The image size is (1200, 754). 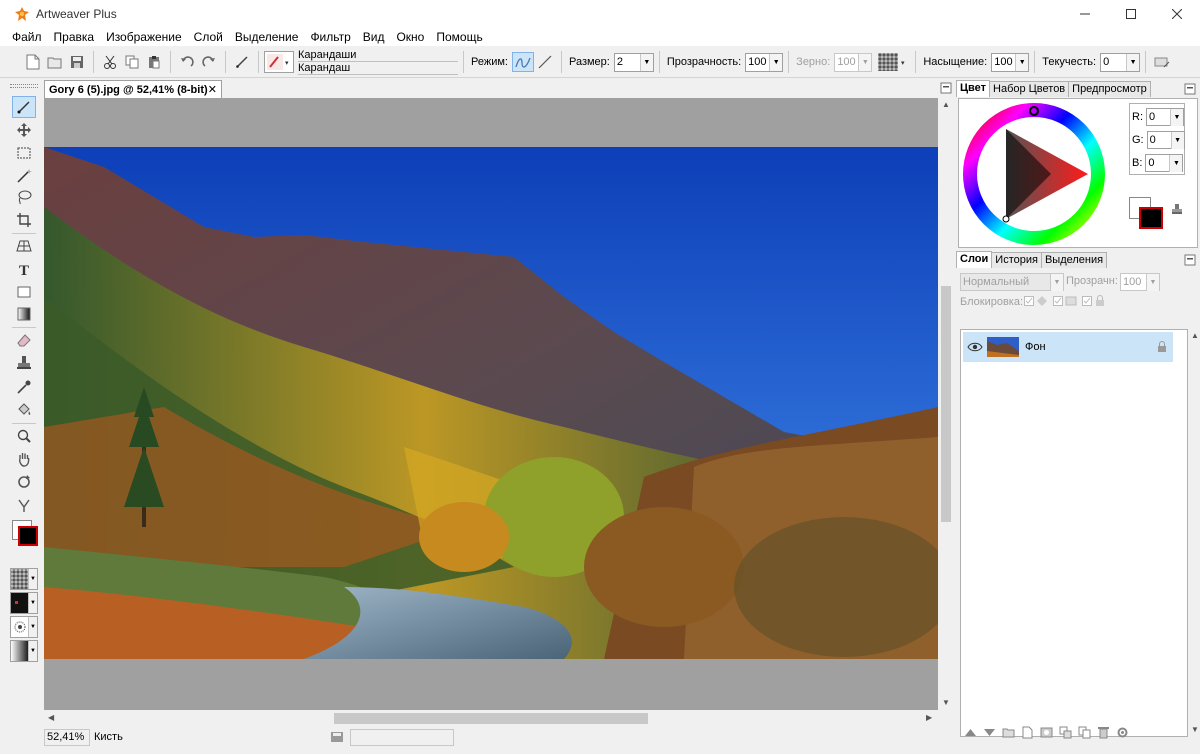 I want to click on close-window-button, so click(x=1177, y=14).